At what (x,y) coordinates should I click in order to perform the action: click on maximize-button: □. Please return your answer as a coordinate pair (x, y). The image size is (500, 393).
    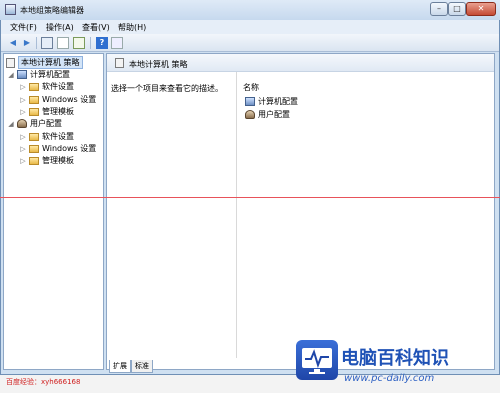
    Looking at the image, I should click on (457, 9).